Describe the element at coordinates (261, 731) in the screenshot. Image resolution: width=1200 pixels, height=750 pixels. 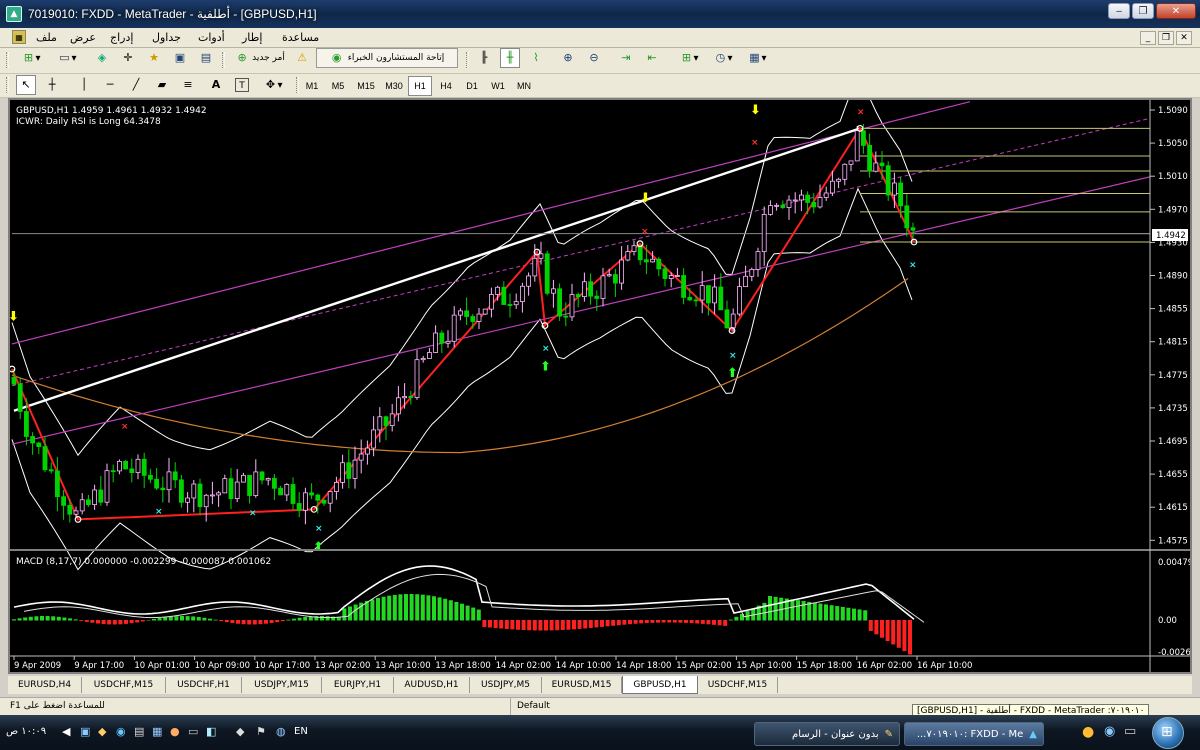
I see `tray-icon-9: ⚑` at that location.